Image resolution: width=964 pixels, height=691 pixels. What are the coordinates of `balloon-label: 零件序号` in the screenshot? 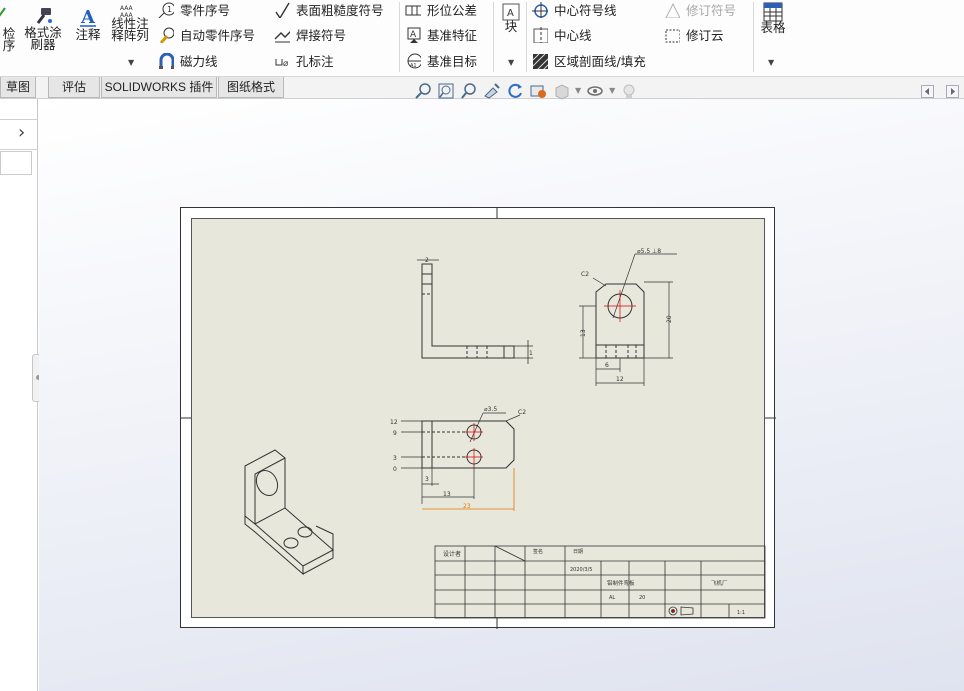 It's located at (205, 10).